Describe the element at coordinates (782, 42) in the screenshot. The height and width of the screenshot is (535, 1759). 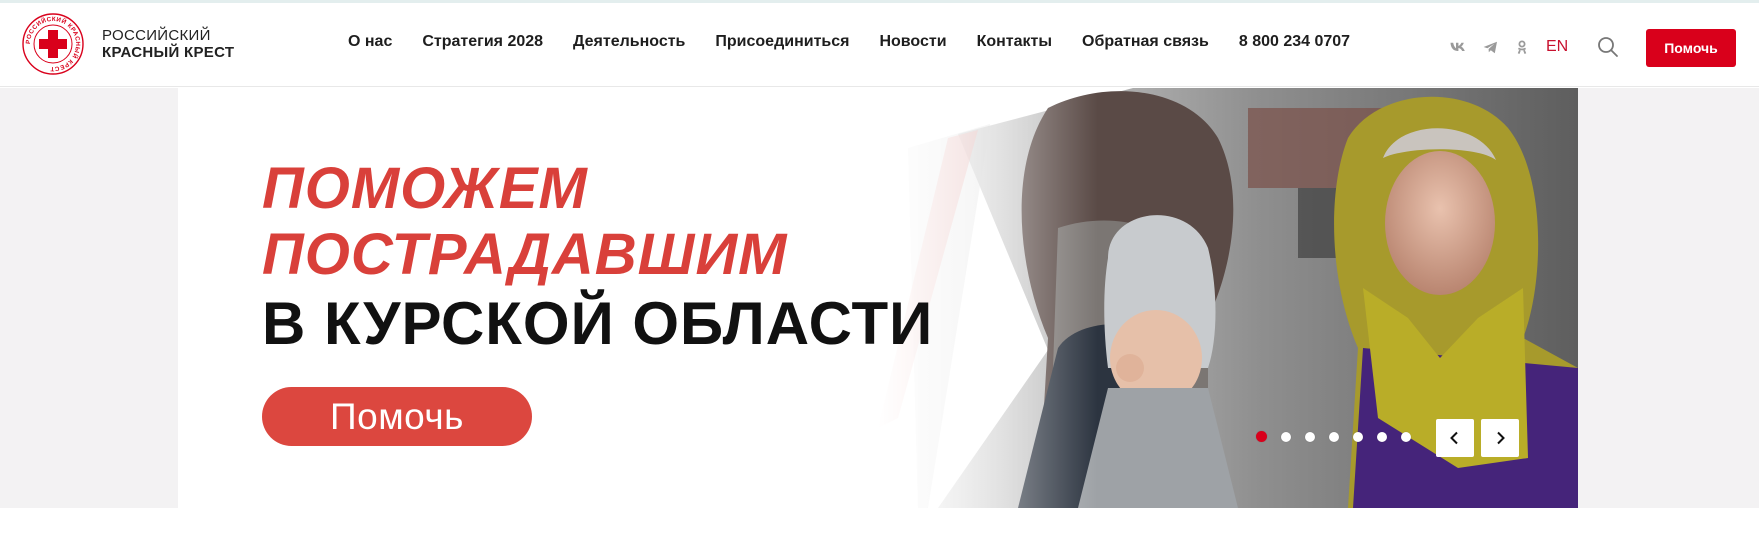
I see `nav-item-join: Присоединиться` at that location.